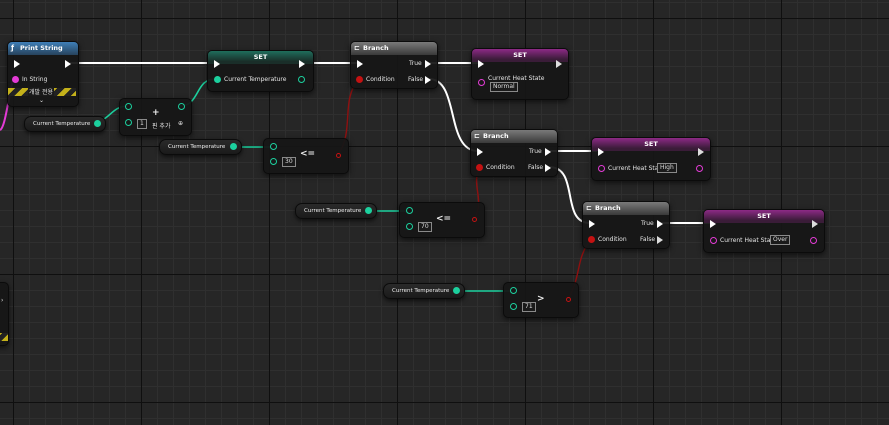  What do you see at coordinates (41, 91) in the screenshot?
I see `development-only-label: 개발 전용` at bounding box center [41, 91].